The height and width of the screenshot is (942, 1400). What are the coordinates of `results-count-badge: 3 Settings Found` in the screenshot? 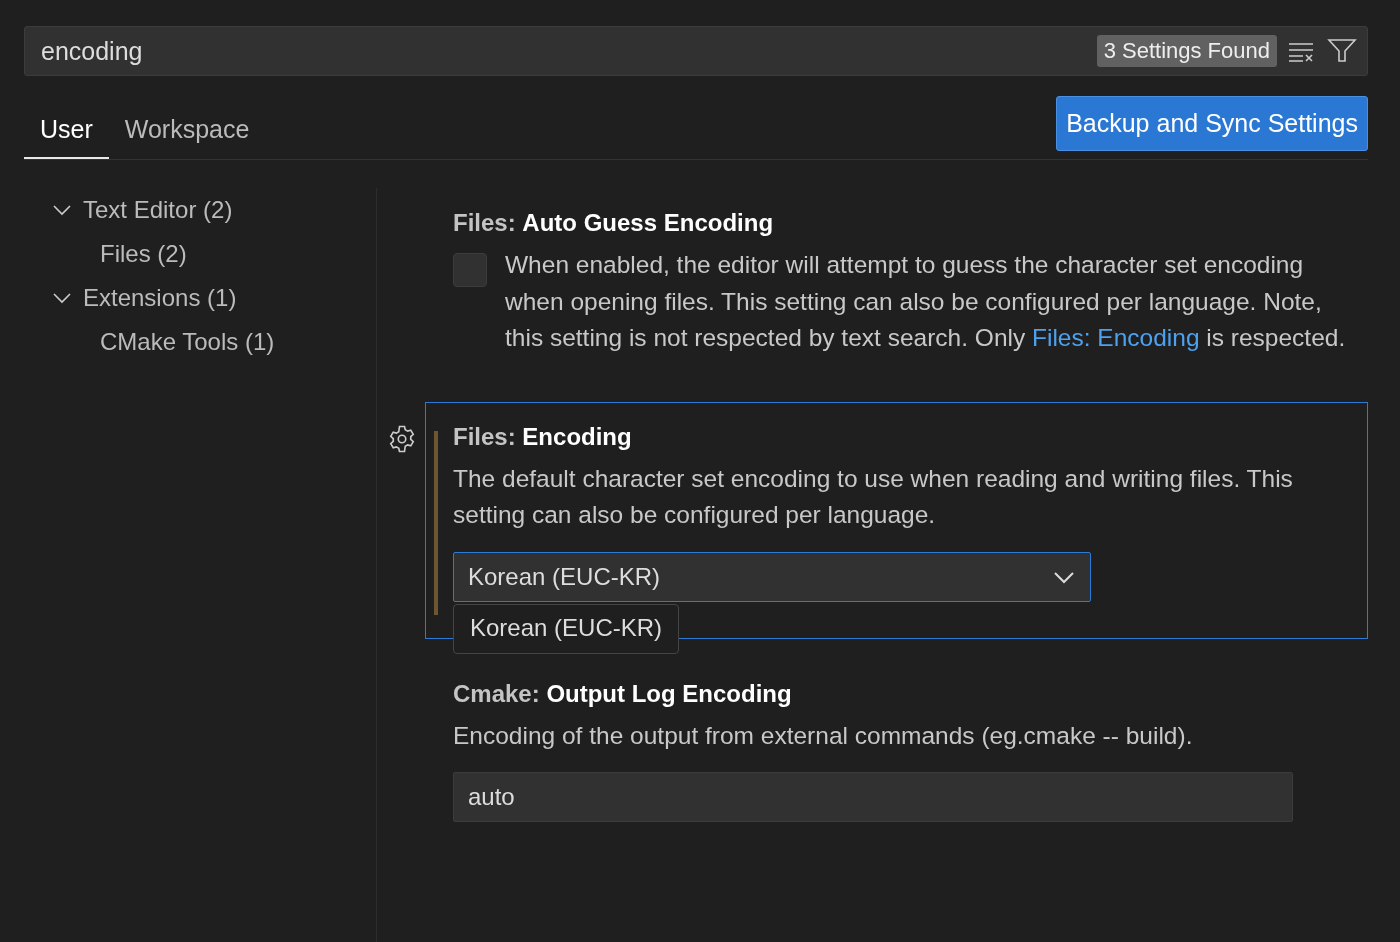 It's located at (1186, 51).